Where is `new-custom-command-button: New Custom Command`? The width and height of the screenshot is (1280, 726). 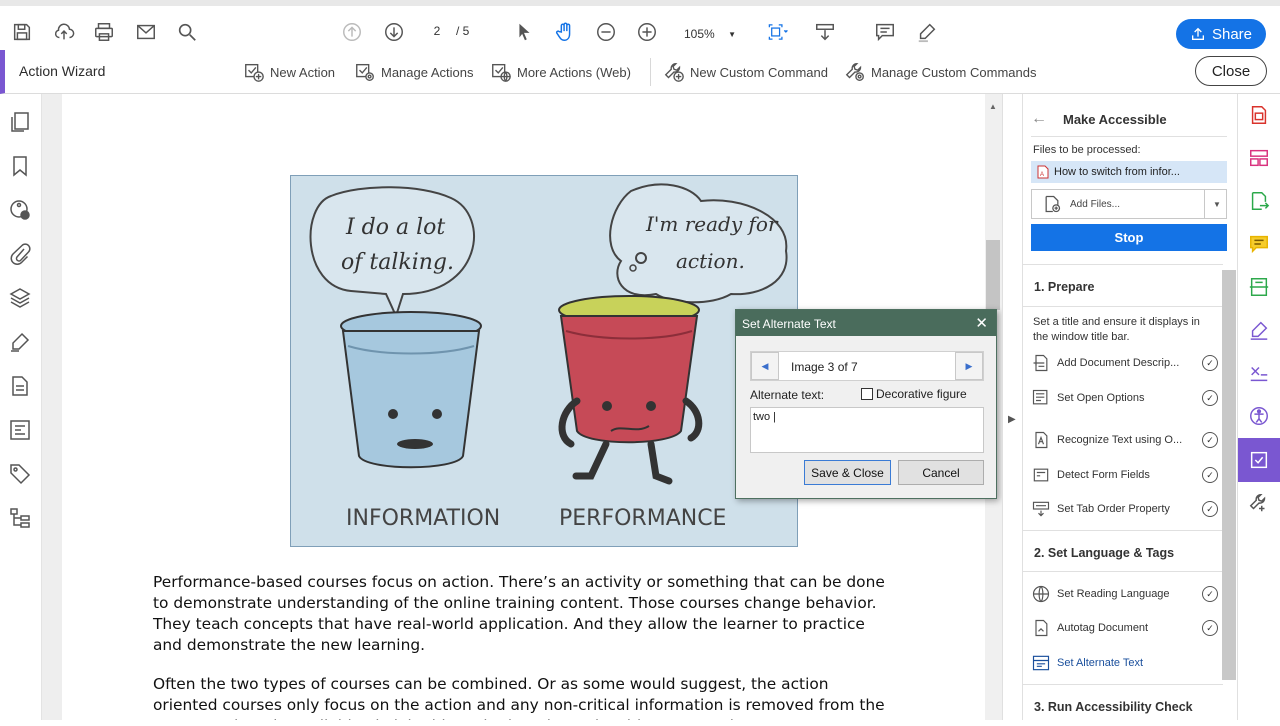 new-custom-command-button: New Custom Command is located at coordinates (745, 72).